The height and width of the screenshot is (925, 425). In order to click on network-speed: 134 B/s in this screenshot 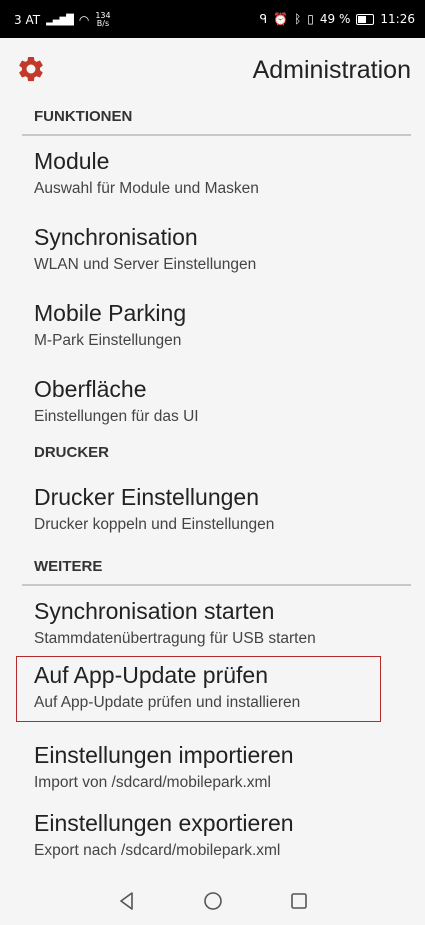, I will do `click(102, 20)`.